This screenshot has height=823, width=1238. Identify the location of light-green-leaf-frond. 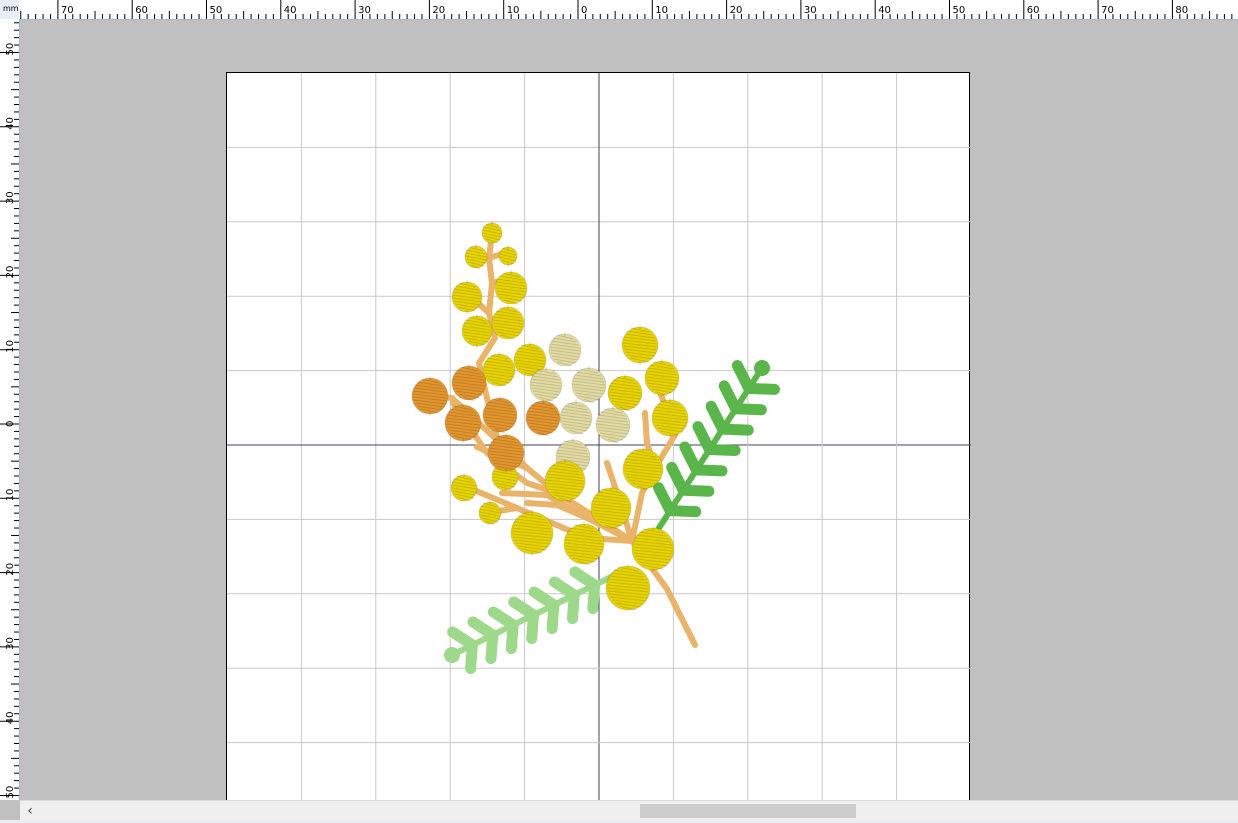
(531, 620).